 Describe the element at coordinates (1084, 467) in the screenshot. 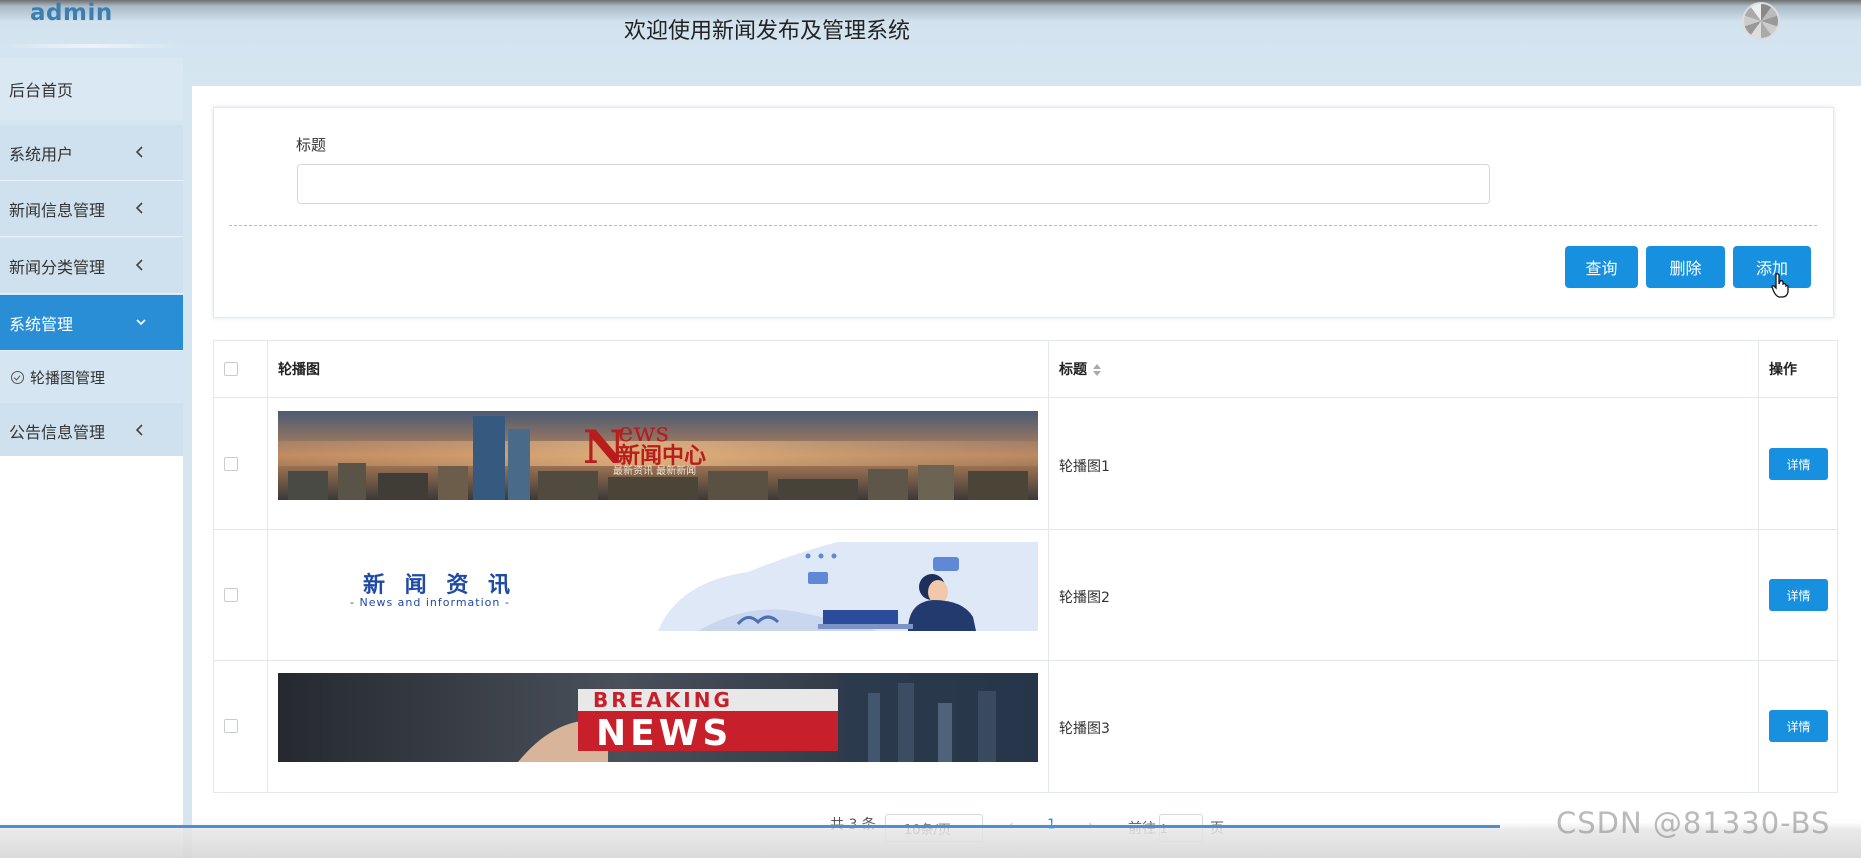

I see `row-title: 轮播图1` at that location.